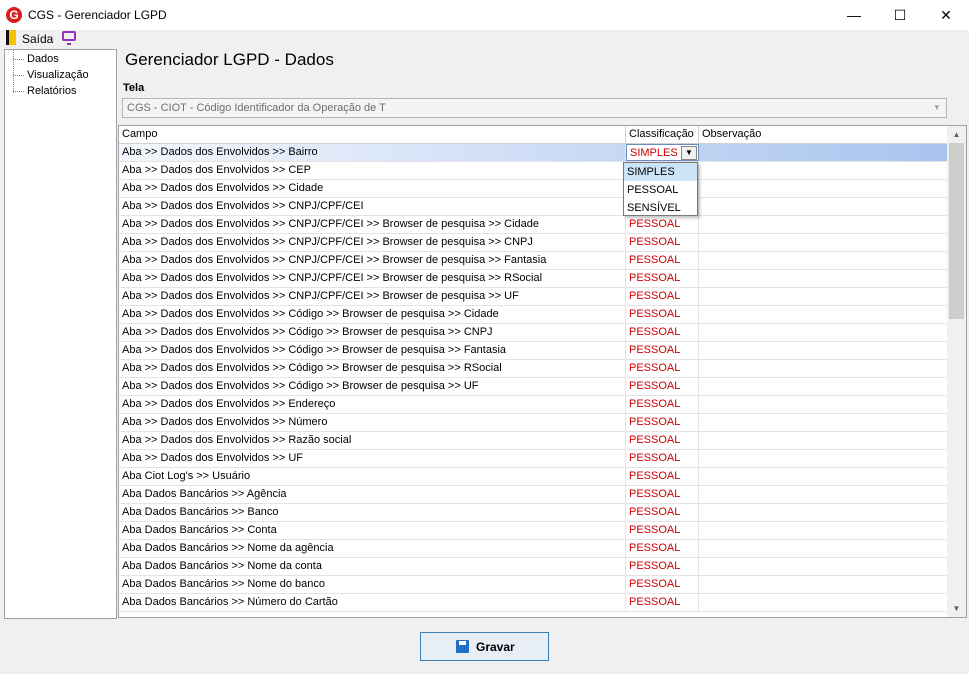  Describe the element at coordinates (655, 386) in the screenshot. I see `cell-classificacao-value: PESSOAL` at that location.